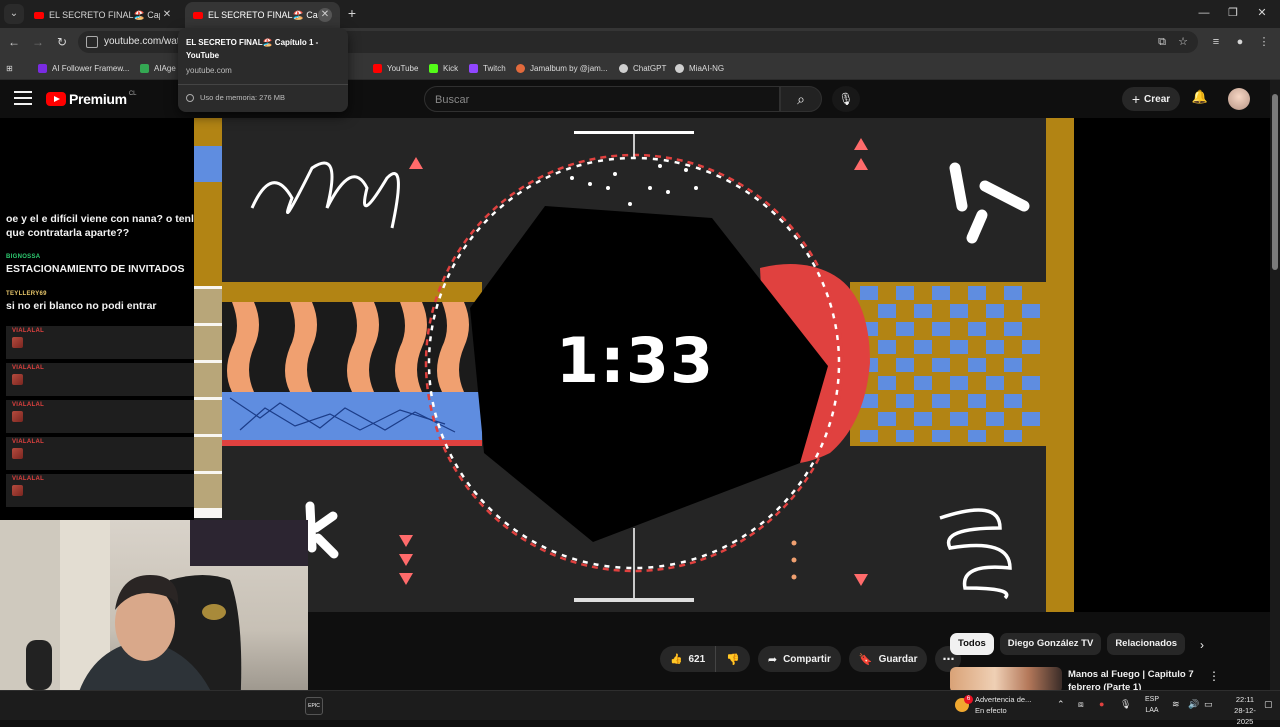 This screenshot has height=727, width=1280. I want to click on chat-scrollbar, so click(208, 318).